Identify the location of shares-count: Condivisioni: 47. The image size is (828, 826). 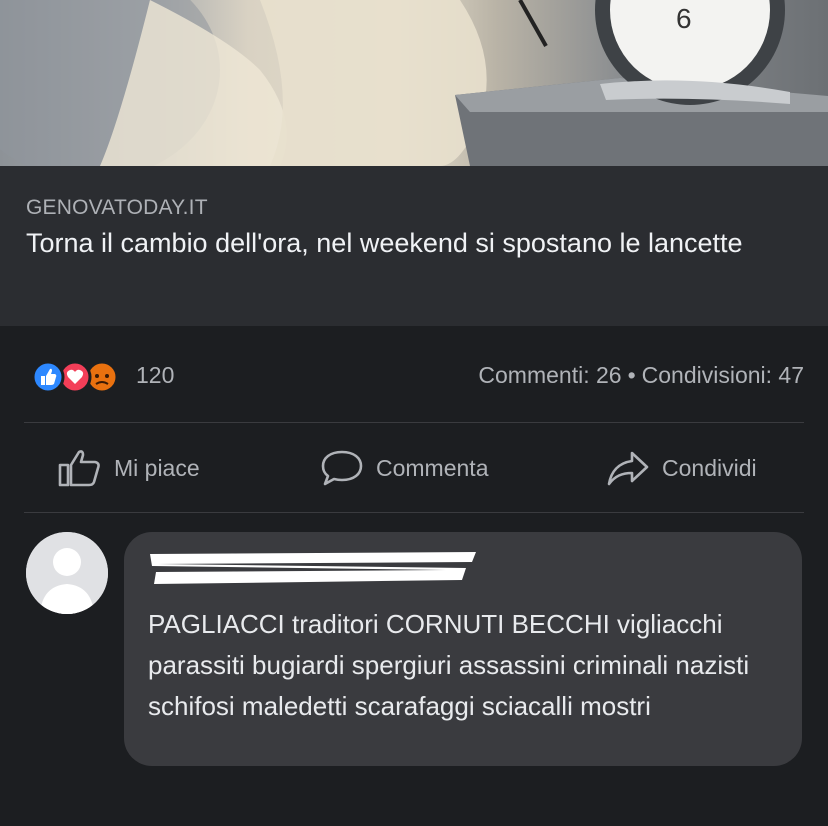
(723, 375).